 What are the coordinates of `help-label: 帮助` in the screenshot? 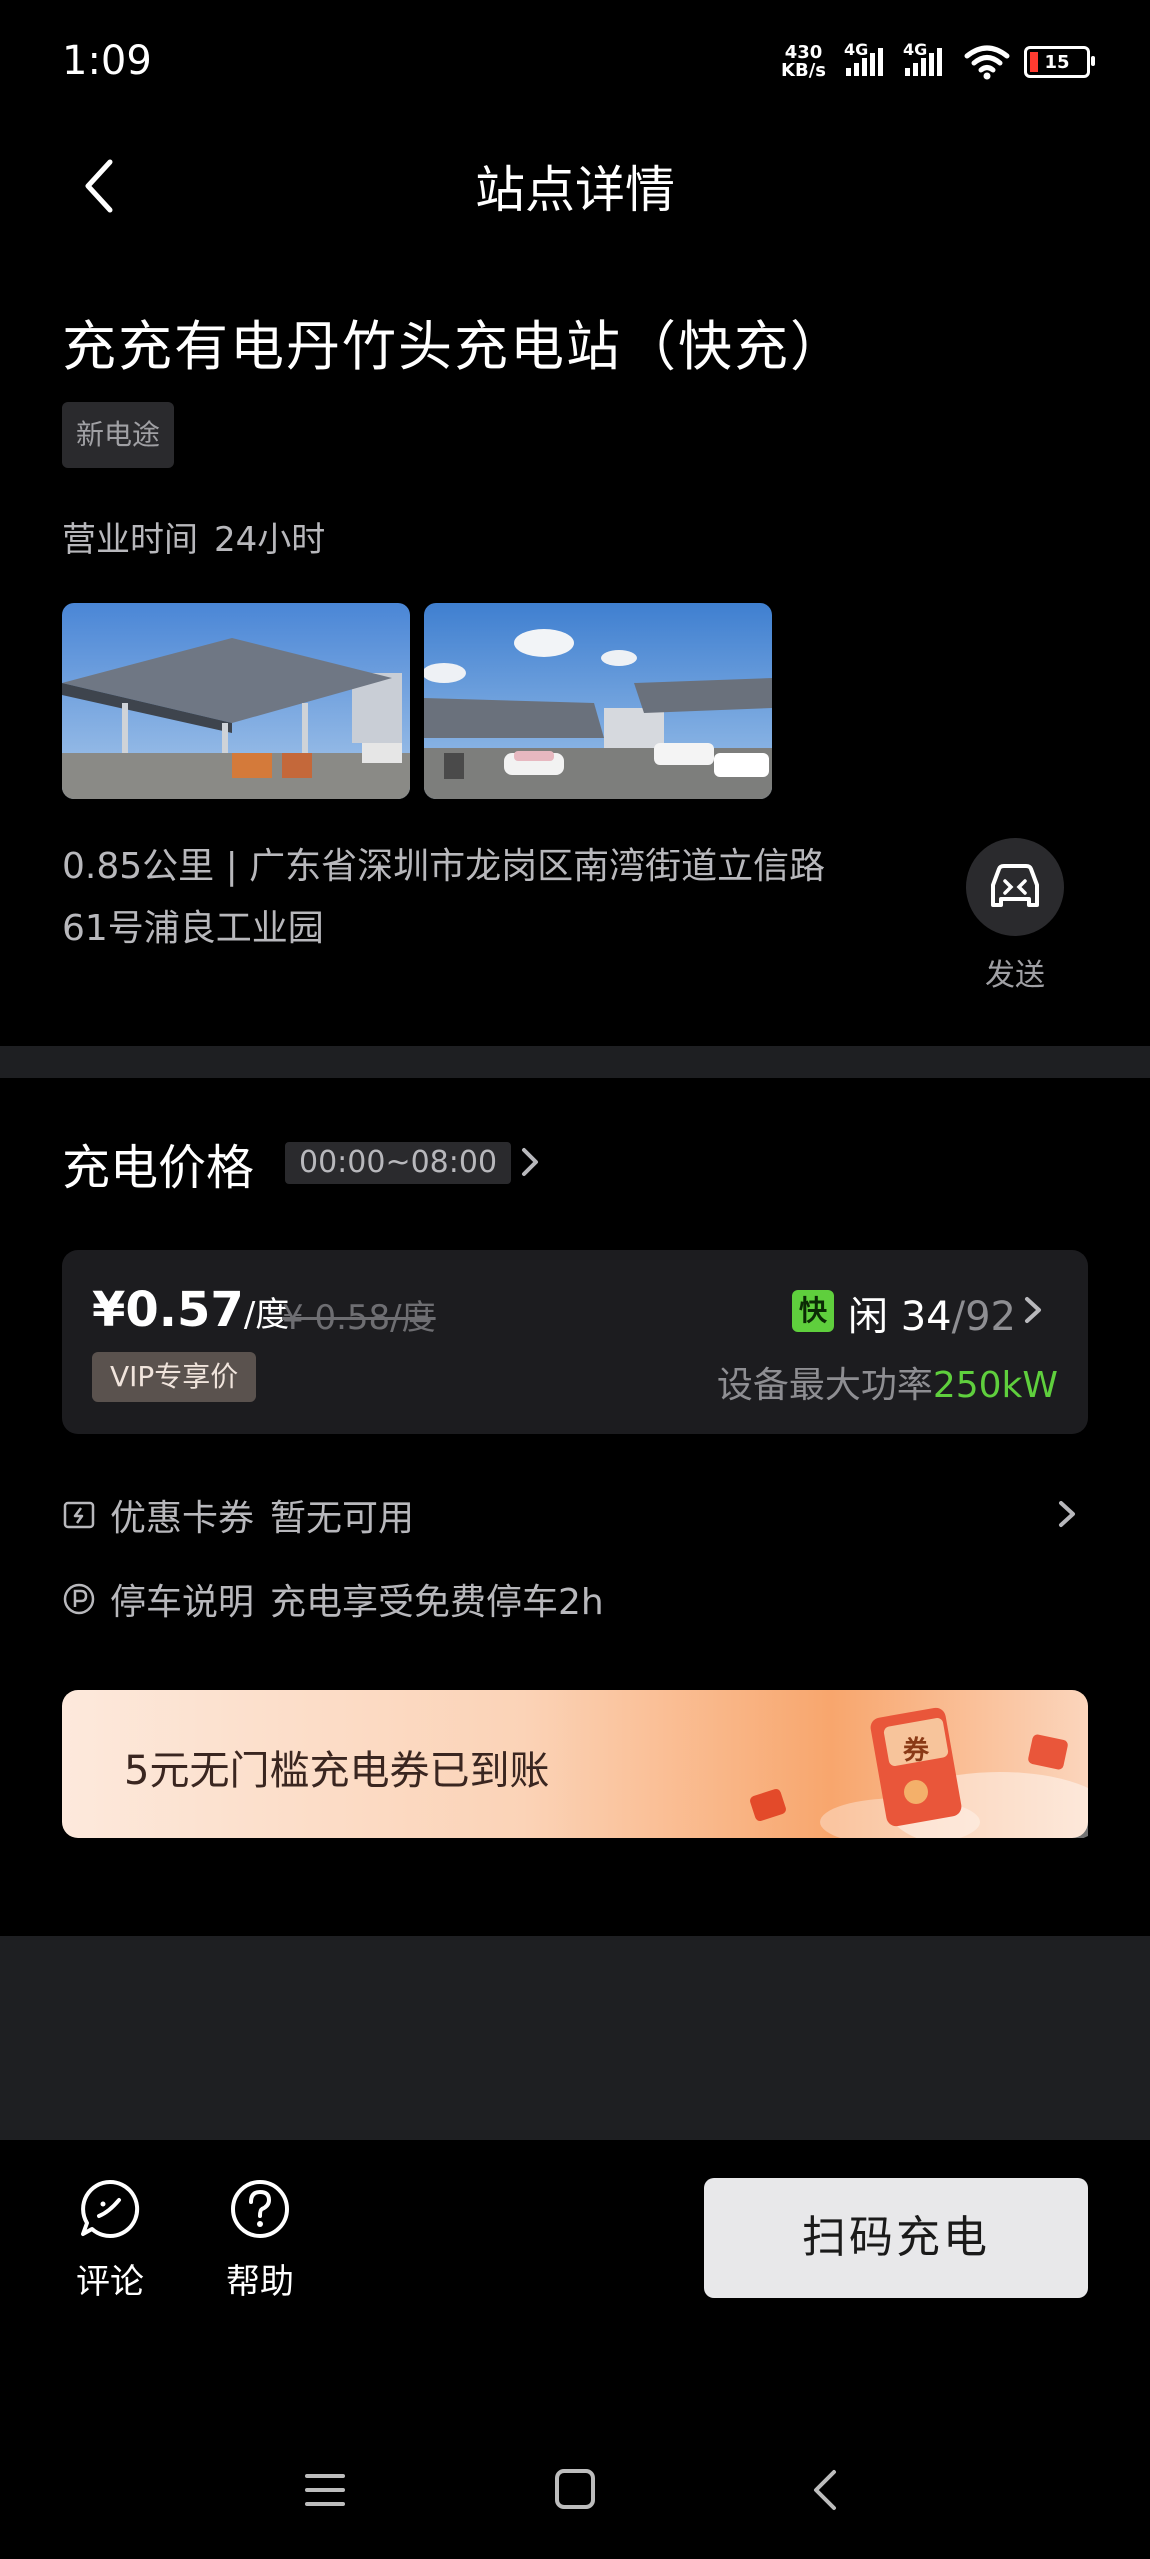 It's located at (260, 2282).